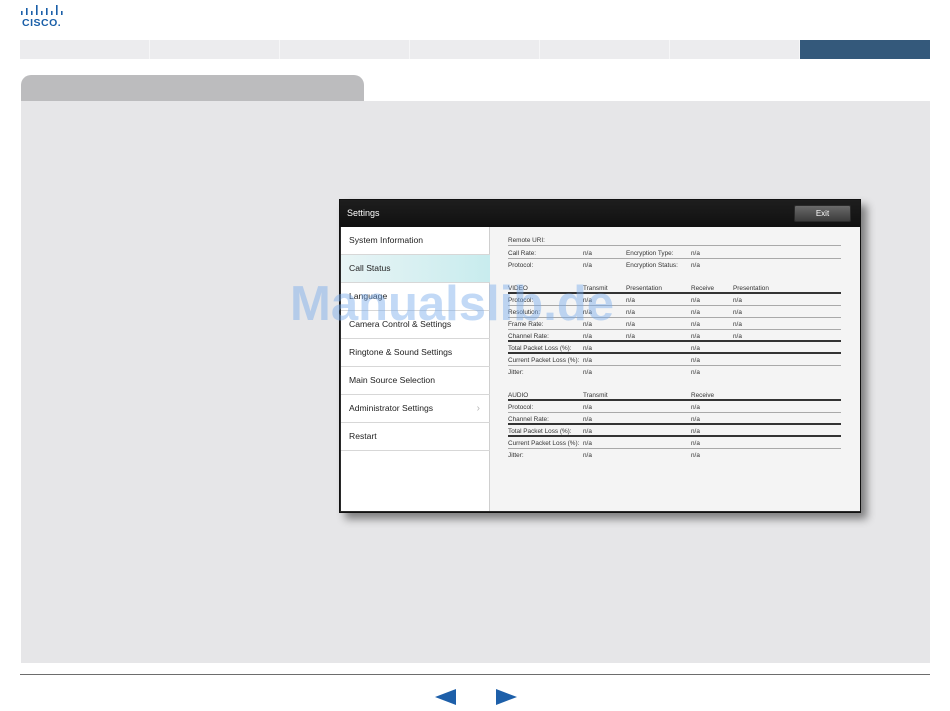 Image resolution: width=950 pixels, height=711 pixels. I want to click on menu-item-main-source: Main Source Selection, so click(415, 381).